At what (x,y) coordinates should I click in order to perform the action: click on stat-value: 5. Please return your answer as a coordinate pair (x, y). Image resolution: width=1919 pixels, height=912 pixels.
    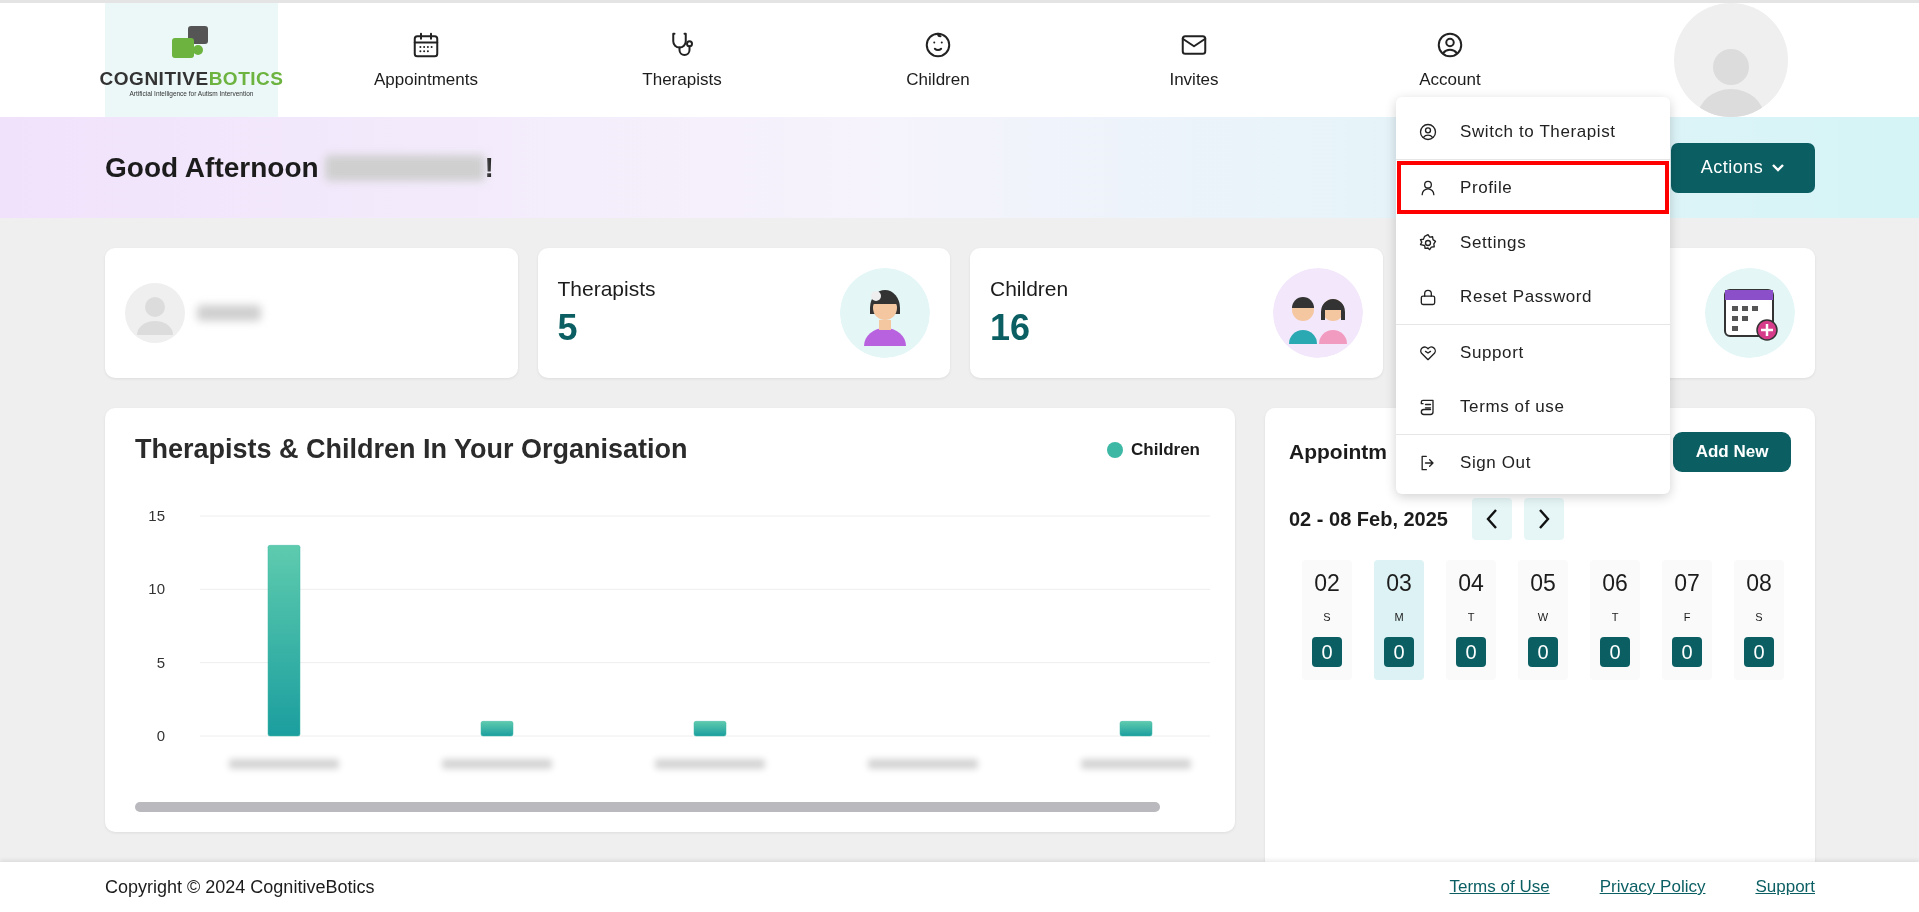
    Looking at the image, I should click on (568, 328).